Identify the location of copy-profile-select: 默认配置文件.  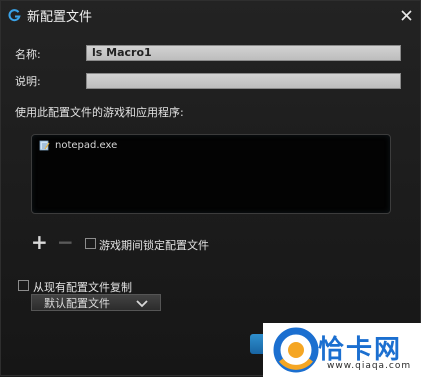
(96, 302).